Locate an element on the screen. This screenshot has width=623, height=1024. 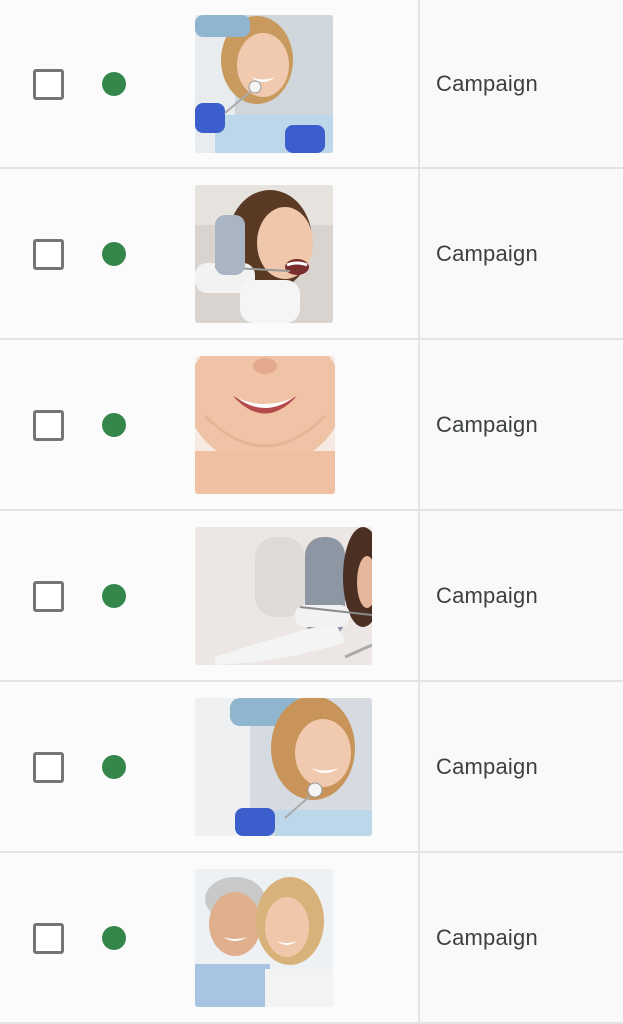
white-smile-closeup-photo is located at coordinates (265, 424).